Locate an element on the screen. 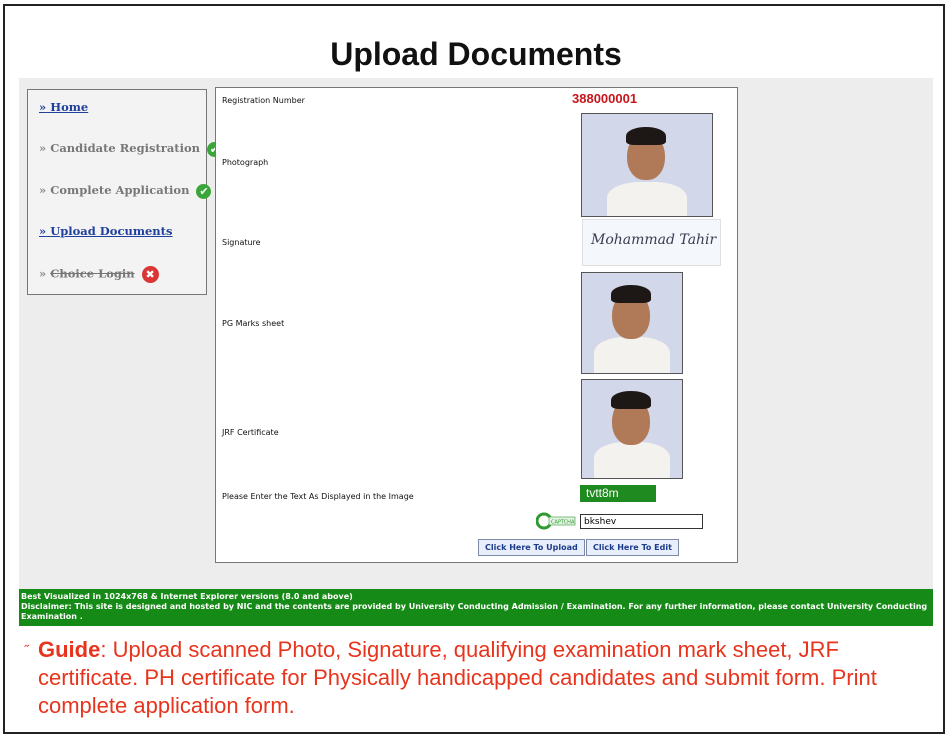  registration-number-label: Registration Number is located at coordinates (263, 100).